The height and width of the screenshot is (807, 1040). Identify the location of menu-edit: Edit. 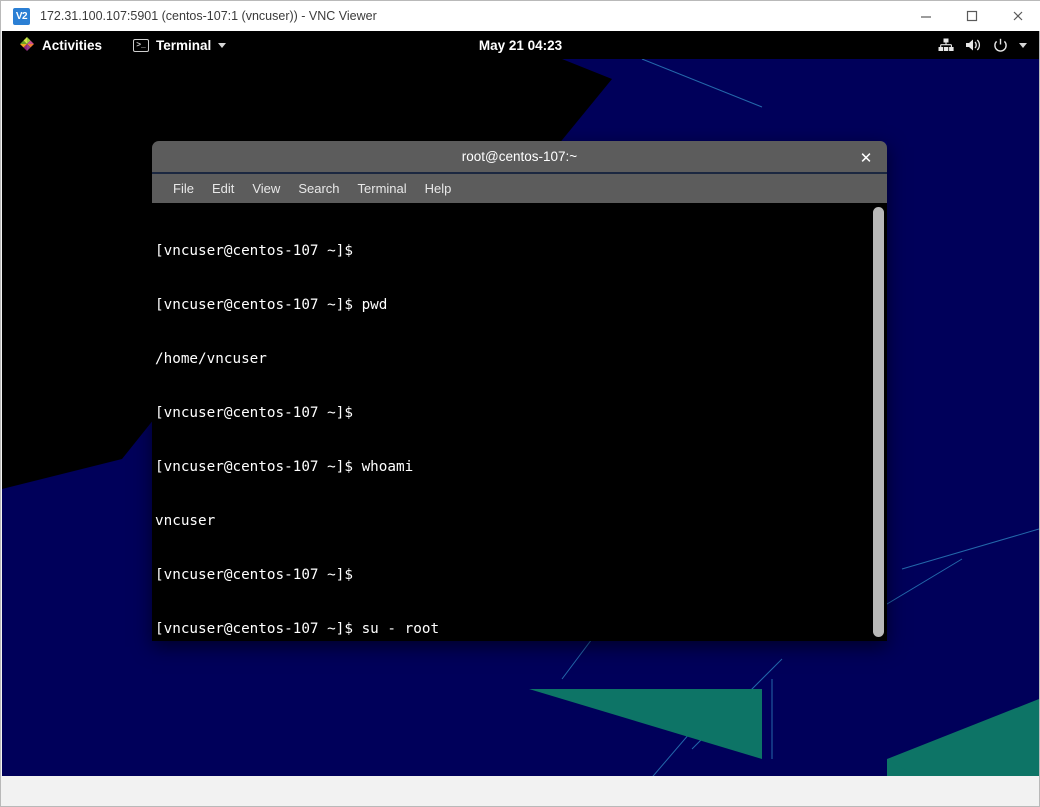
(223, 188).